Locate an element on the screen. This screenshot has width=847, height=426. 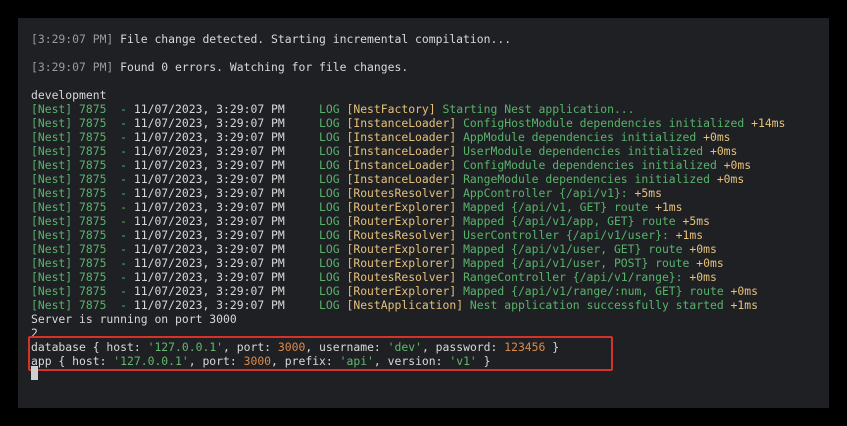
nest-log-message: AppController {/api/v1}: is located at coordinates (545, 193).